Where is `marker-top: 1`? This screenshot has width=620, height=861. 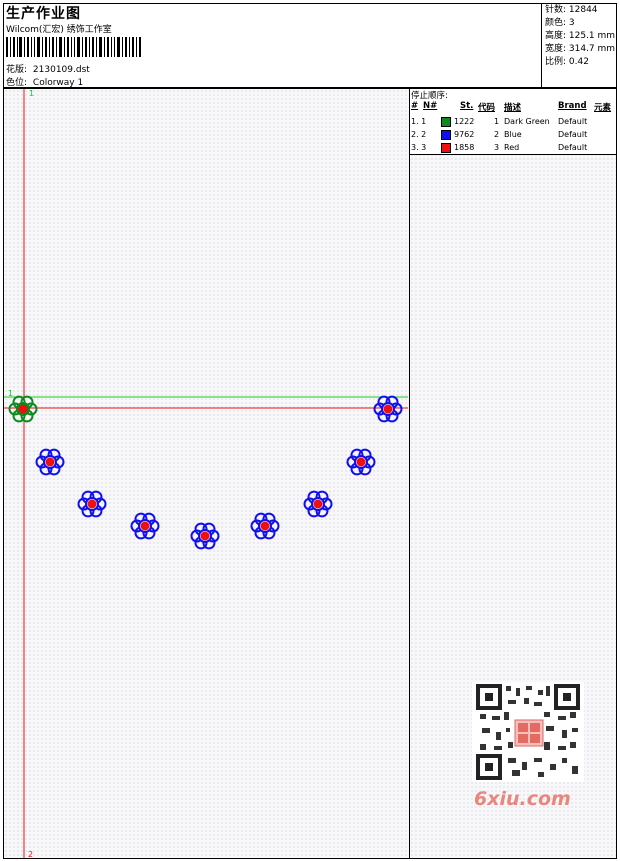
marker-top: 1 is located at coordinates (31, 93).